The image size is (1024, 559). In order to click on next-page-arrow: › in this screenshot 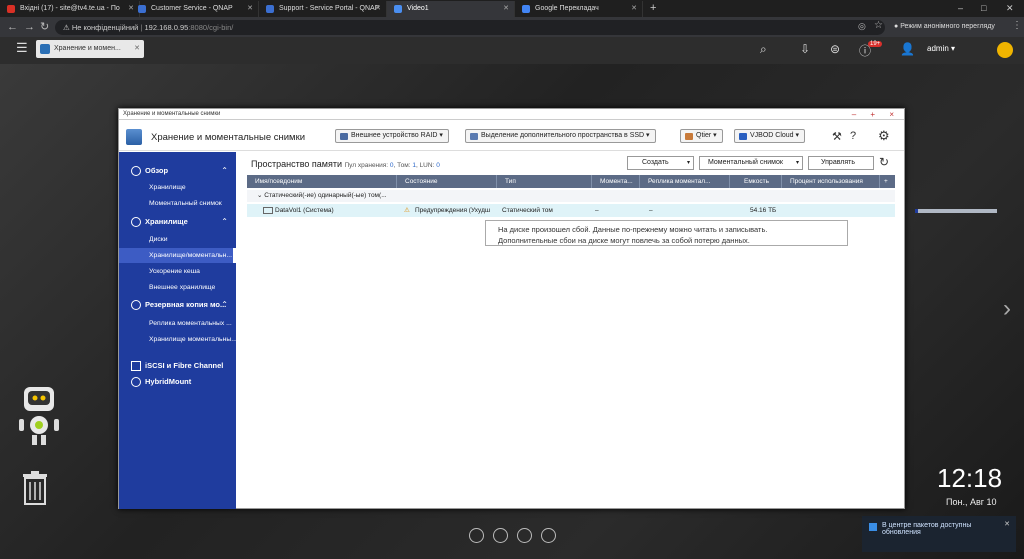, I will do `click(1007, 309)`.